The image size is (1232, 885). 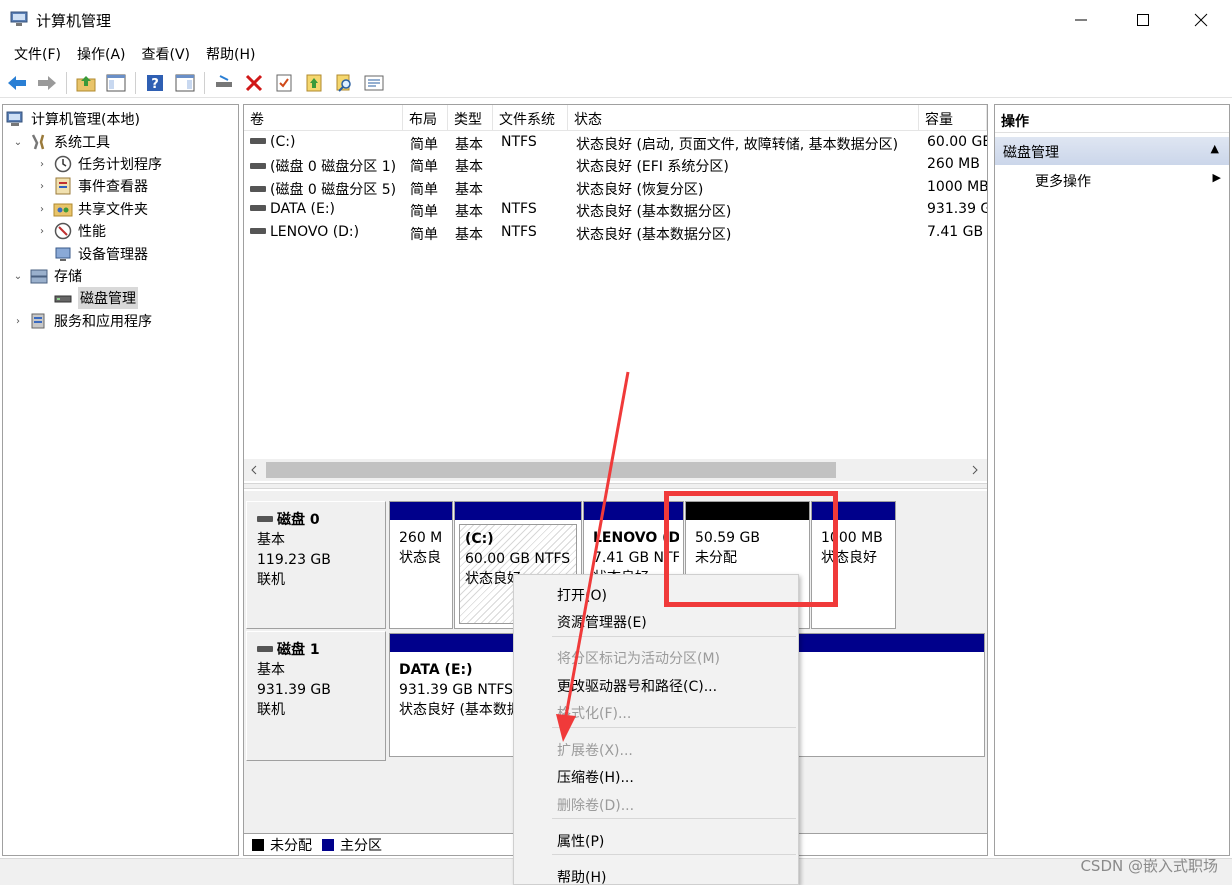 I want to click on close-button, so click(x=1201, y=20).